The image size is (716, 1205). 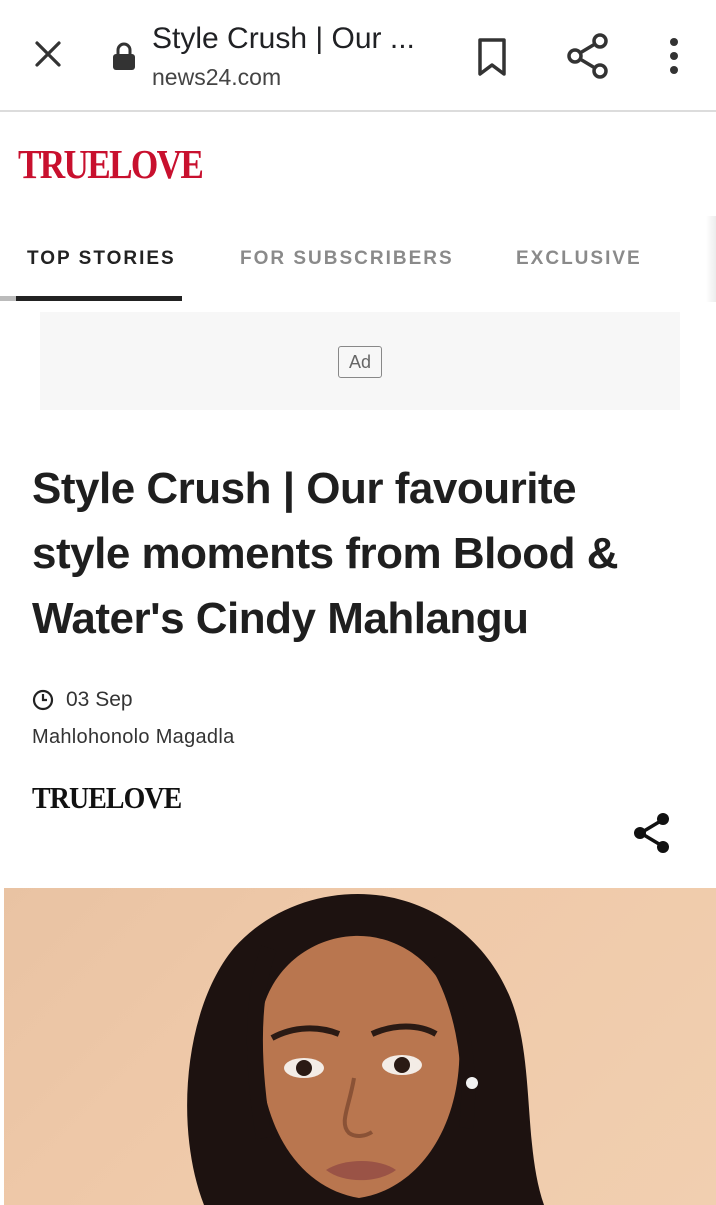 I want to click on tab-for-subscribers: FOR SUBSCRIBERS, so click(x=347, y=259).